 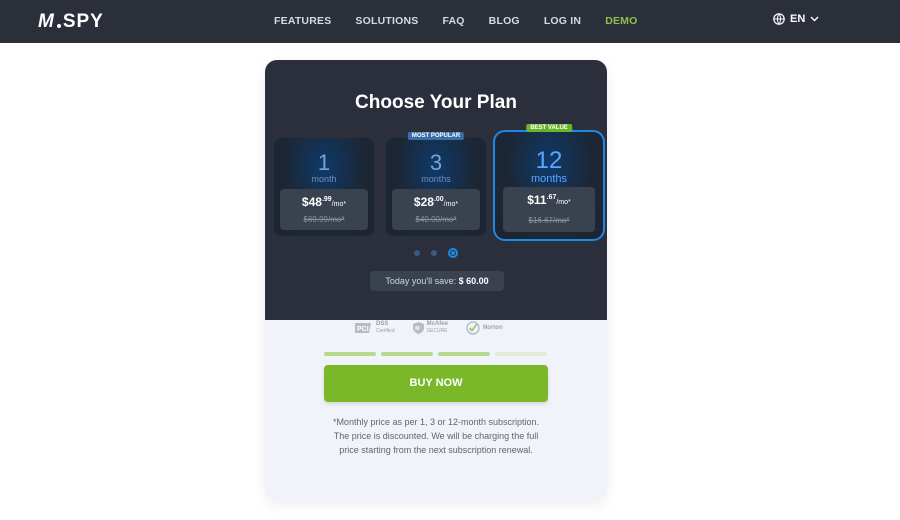 What do you see at coordinates (423, 202) in the screenshot?
I see `plan-price-whole: $28` at bounding box center [423, 202].